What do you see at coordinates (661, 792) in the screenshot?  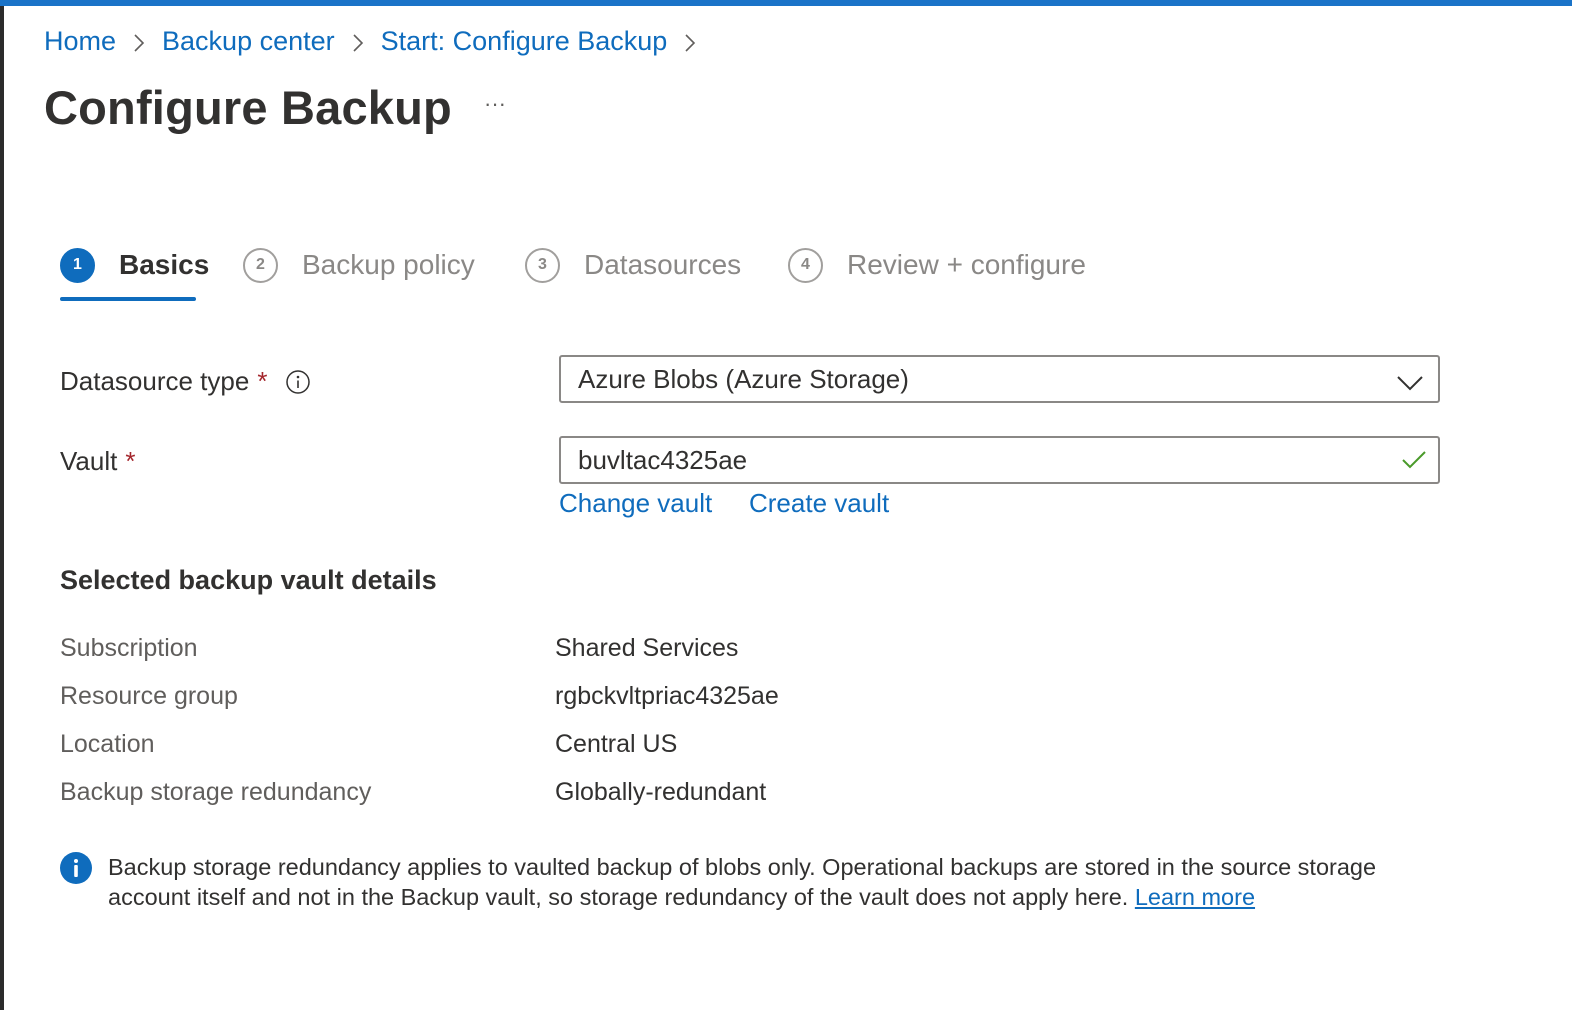 I see `storage-redundancy-value: Globally-redundant` at bounding box center [661, 792].